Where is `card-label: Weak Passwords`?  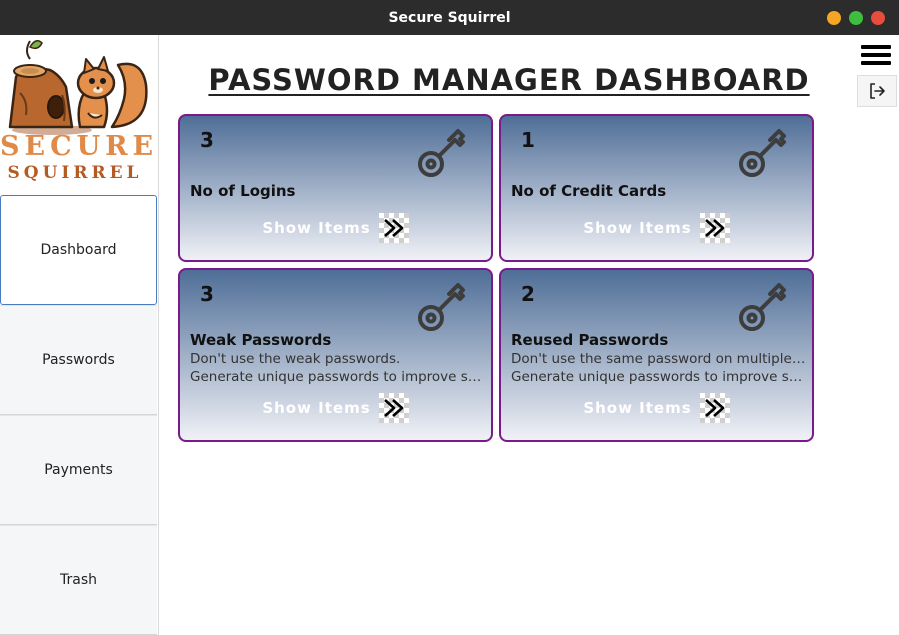 card-label: Weak Passwords is located at coordinates (261, 340).